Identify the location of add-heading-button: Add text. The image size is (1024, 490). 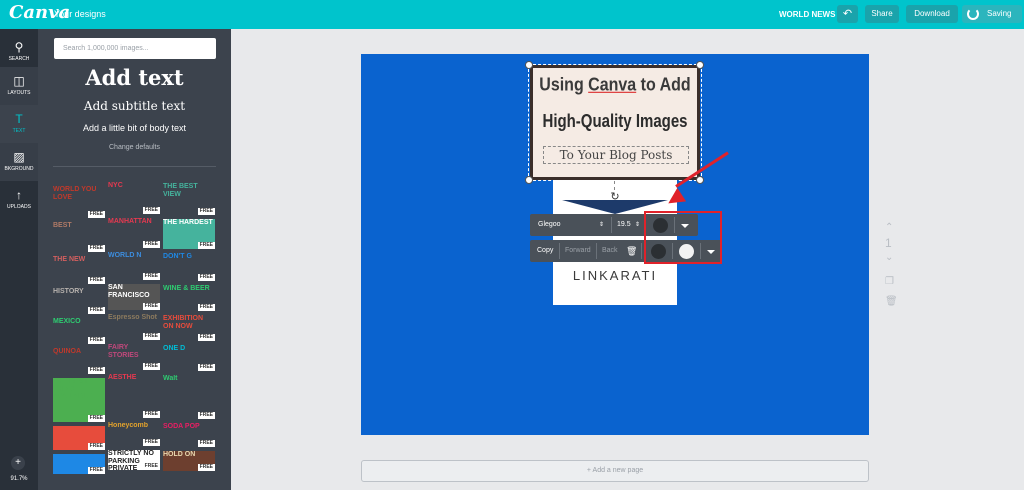
(134, 77).